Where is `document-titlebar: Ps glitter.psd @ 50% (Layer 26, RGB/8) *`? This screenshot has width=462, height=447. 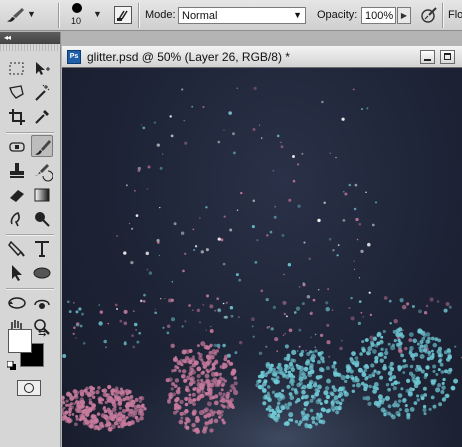
document-titlebar: Ps glitter.psd @ 50% (Layer 26, RGB/8) * is located at coordinates (262, 57).